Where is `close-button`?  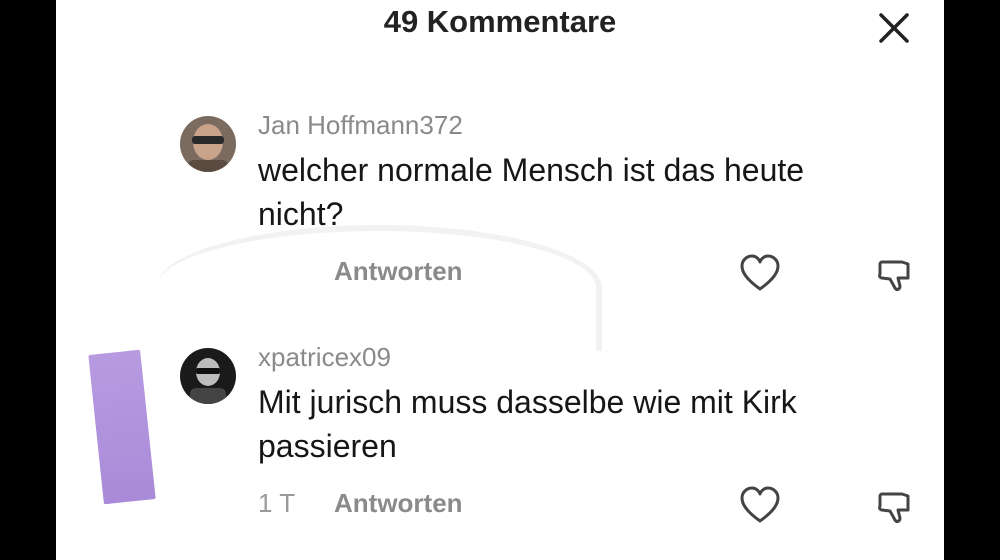 close-button is located at coordinates (894, 28).